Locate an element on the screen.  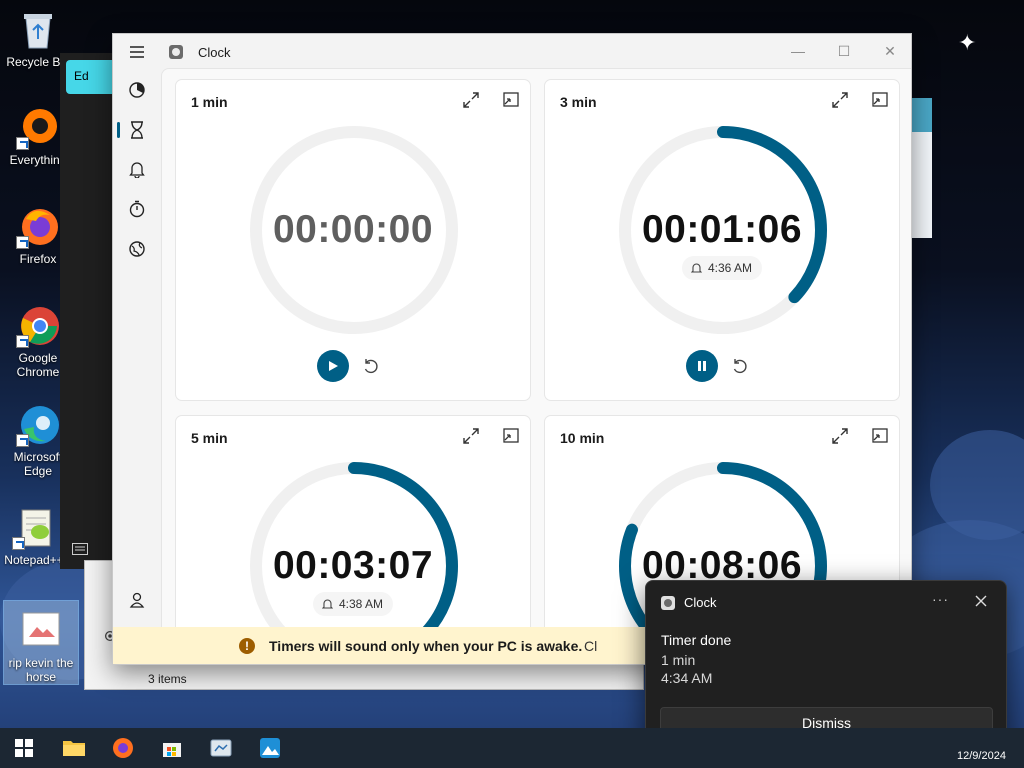
hamburger-menu-button is located at coordinates (137, 52).